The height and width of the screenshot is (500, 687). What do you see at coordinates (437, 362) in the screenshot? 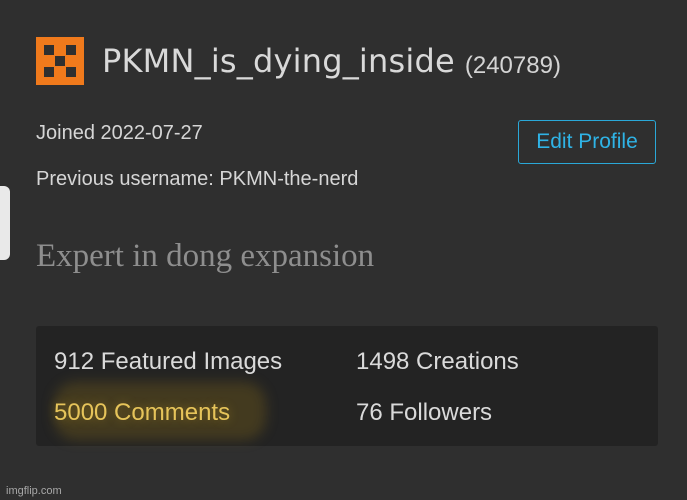
I see `stat-creations: 1498 Creations` at bounding box center [437, 362].